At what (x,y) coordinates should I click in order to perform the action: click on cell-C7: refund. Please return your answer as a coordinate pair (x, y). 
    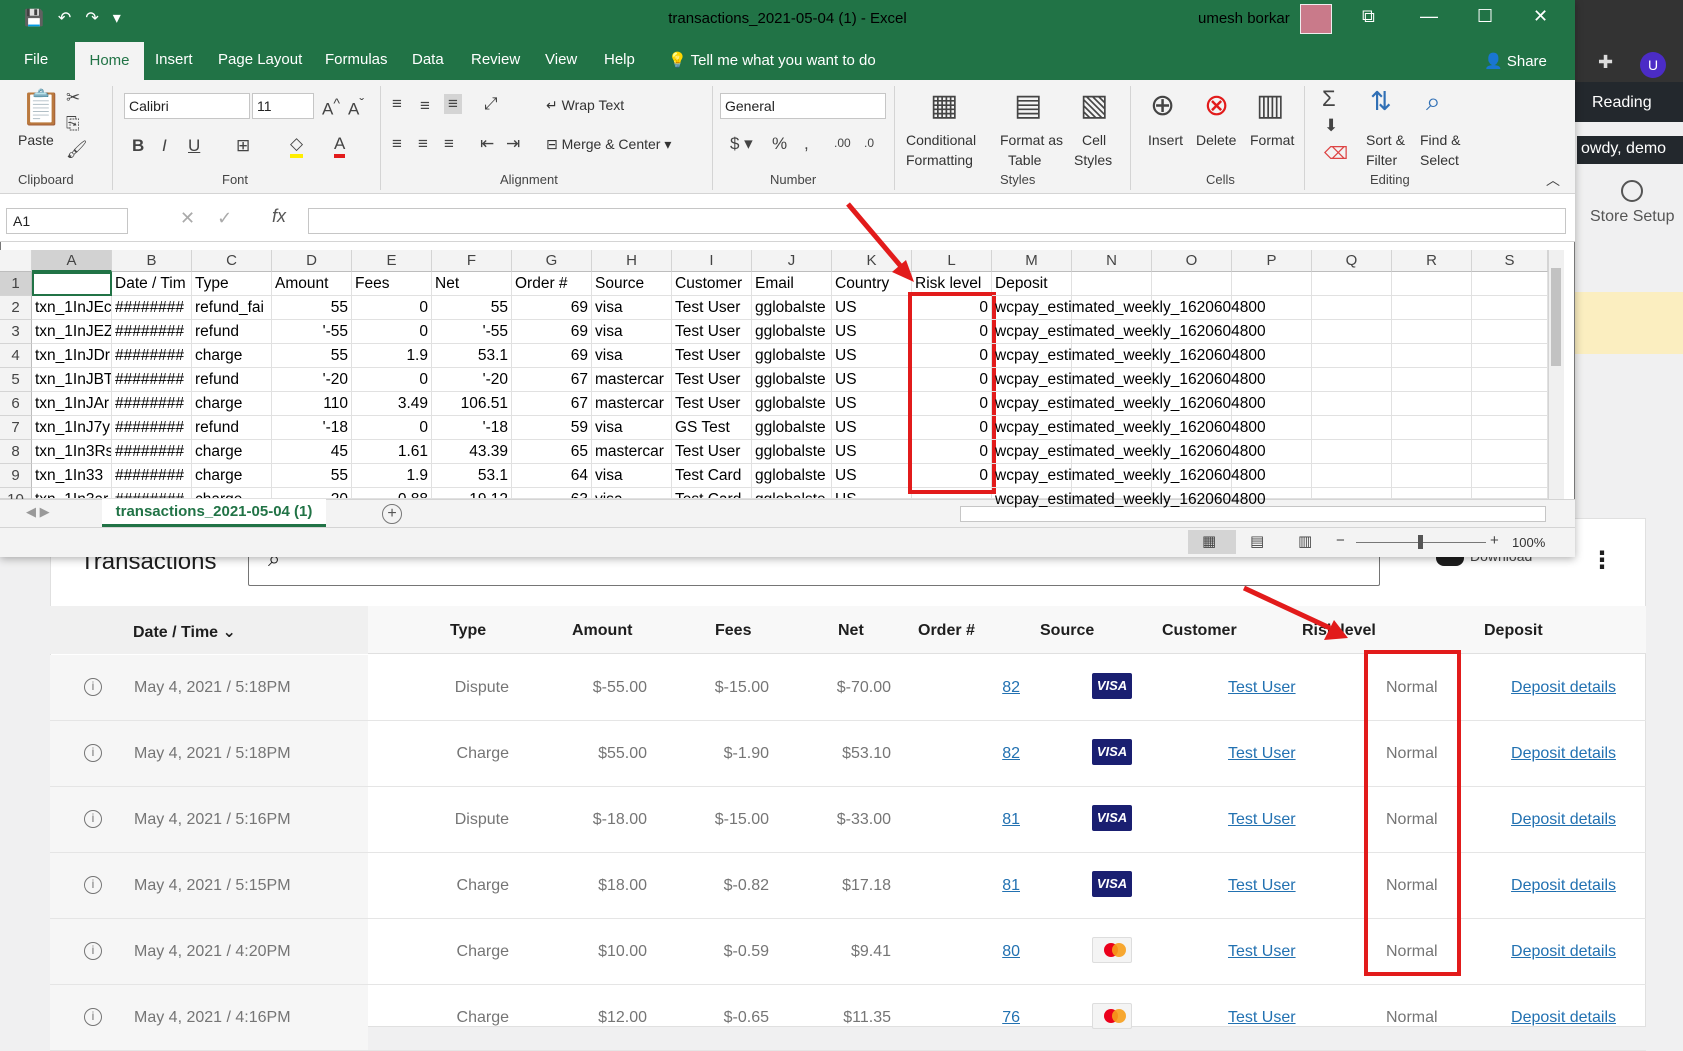
    Looking at the image, I should click on (232, 428).